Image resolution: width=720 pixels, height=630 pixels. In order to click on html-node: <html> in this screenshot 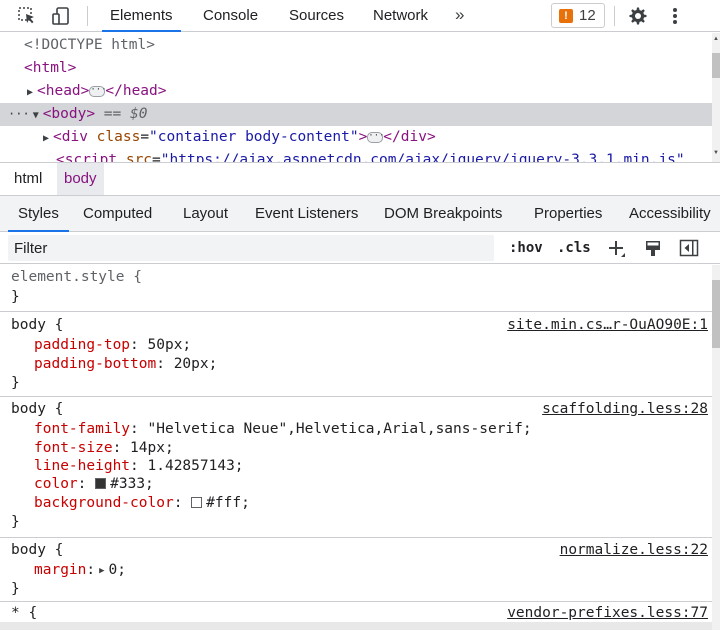, I will do `click(50, 68)`.